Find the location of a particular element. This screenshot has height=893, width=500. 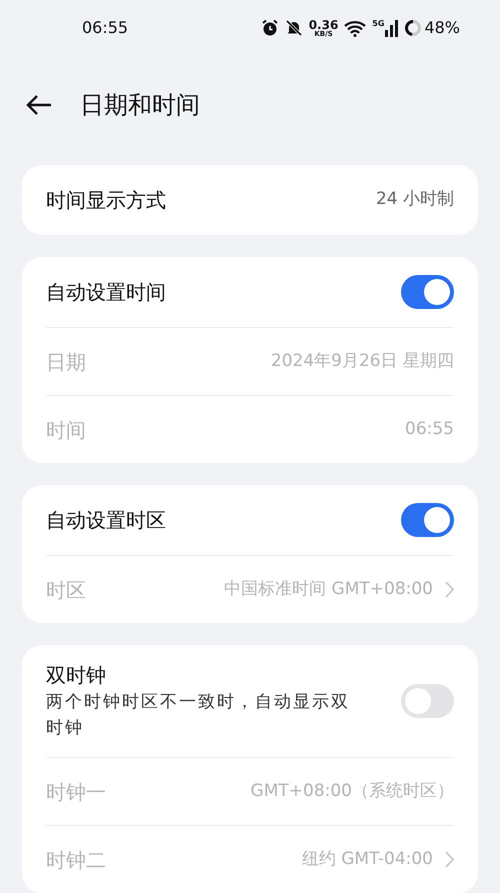

setting-value: GMT+08:00（系统时区） is located at coordinates (352, 791).